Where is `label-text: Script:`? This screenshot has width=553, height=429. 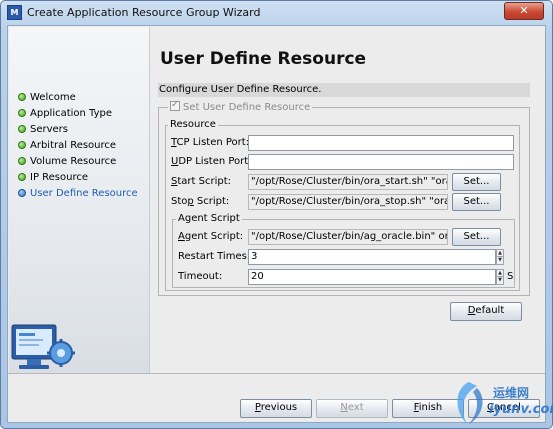
label-text: Script: is located at coordinates (211, 201).